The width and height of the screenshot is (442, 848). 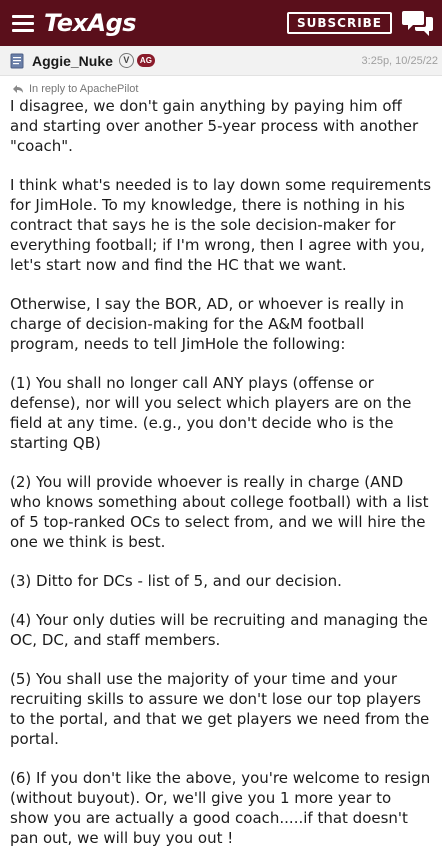 I want to click on top-navigation-bar: TexAgs SUBSCRIBE, so click(x=221, y=23).